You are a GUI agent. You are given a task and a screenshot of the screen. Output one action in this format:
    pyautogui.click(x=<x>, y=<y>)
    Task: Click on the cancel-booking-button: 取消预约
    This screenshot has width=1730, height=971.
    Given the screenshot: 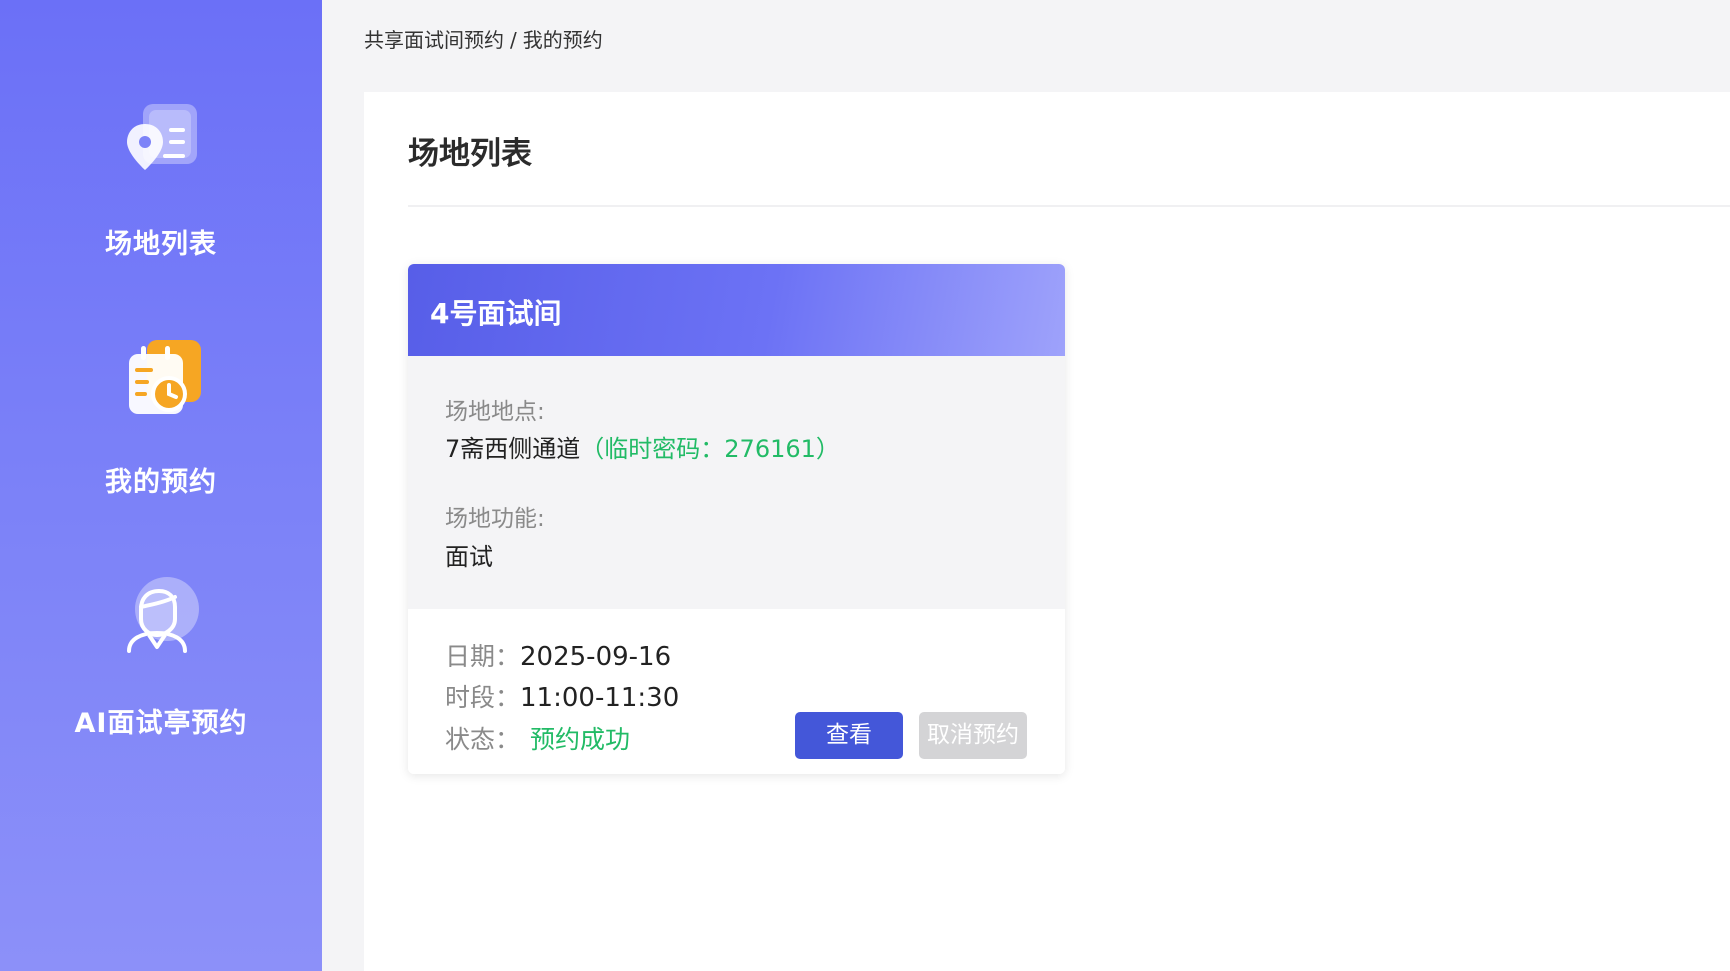 What is the action you would take?
    pyautogui.click(x=973, y=735)
    